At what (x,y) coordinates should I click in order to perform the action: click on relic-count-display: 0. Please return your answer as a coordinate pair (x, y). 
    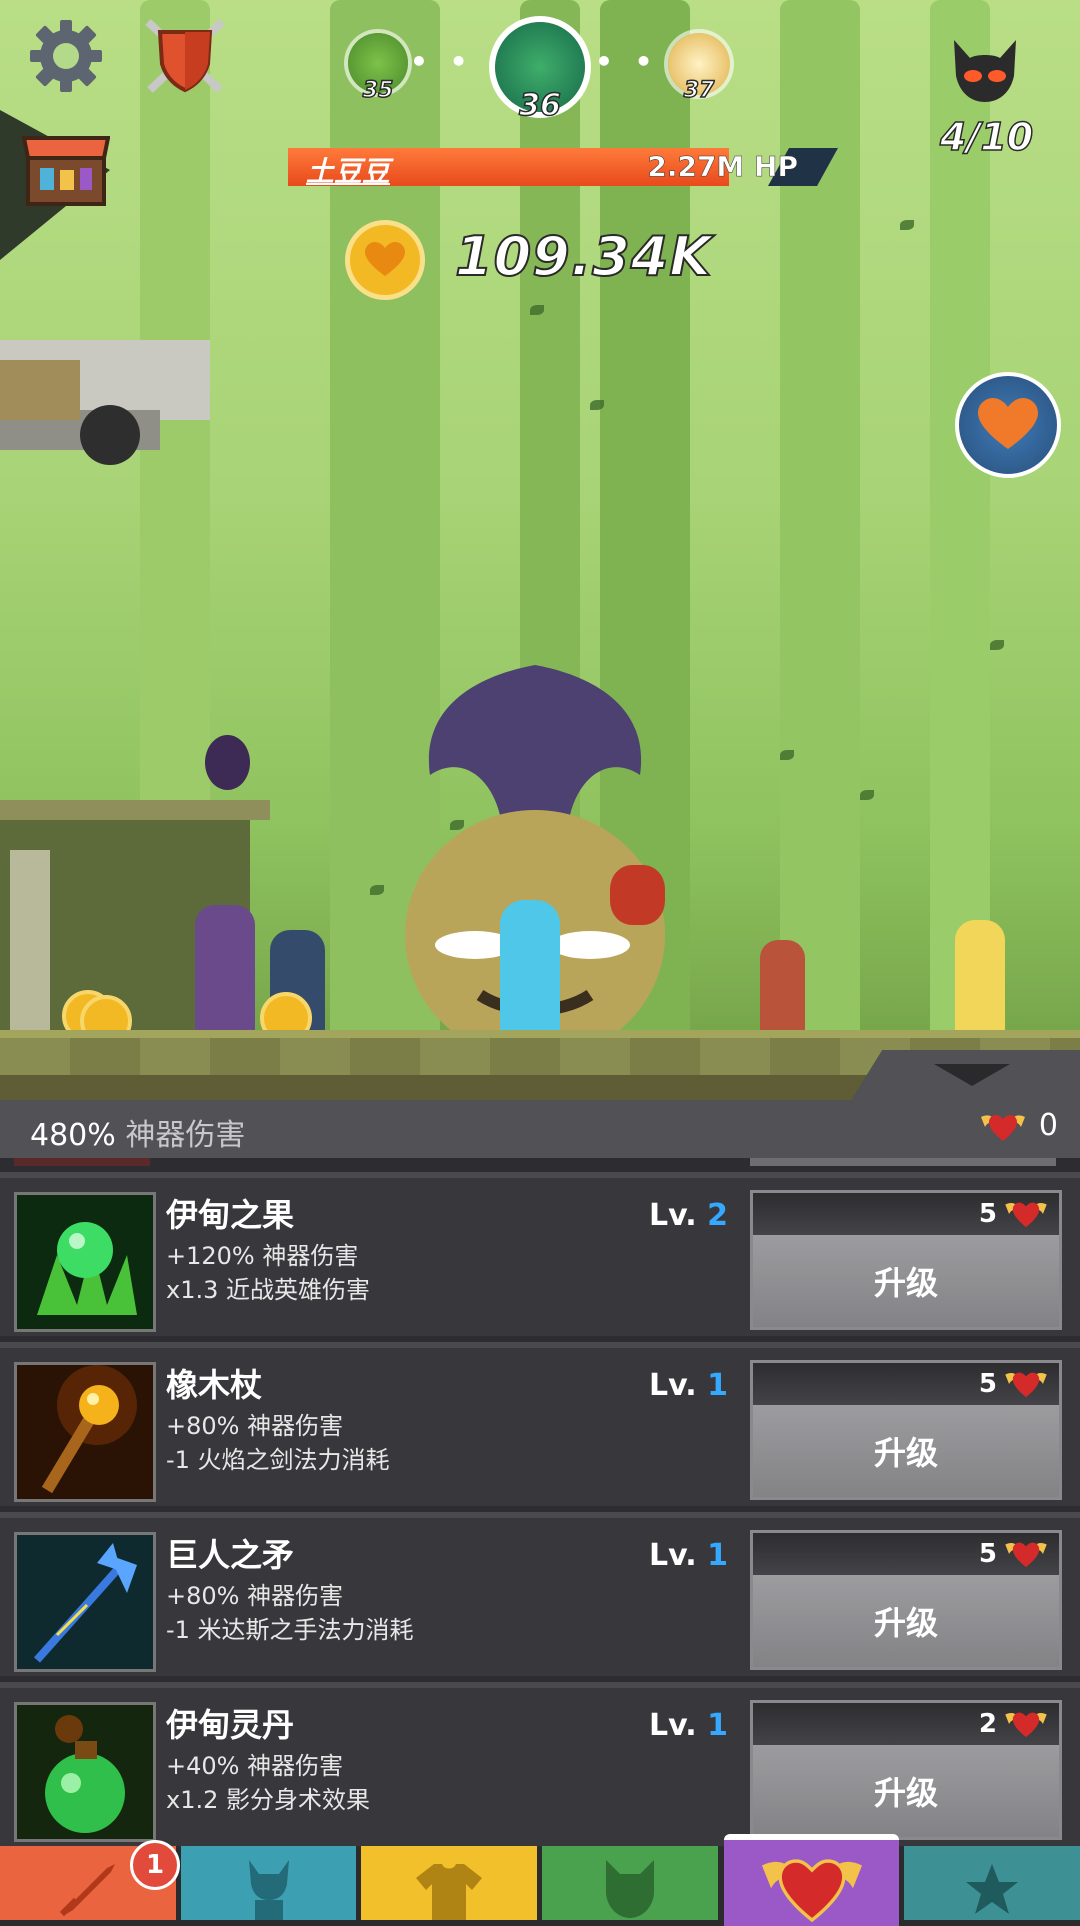
    Looking at the image, I should click on (1019, 1125).